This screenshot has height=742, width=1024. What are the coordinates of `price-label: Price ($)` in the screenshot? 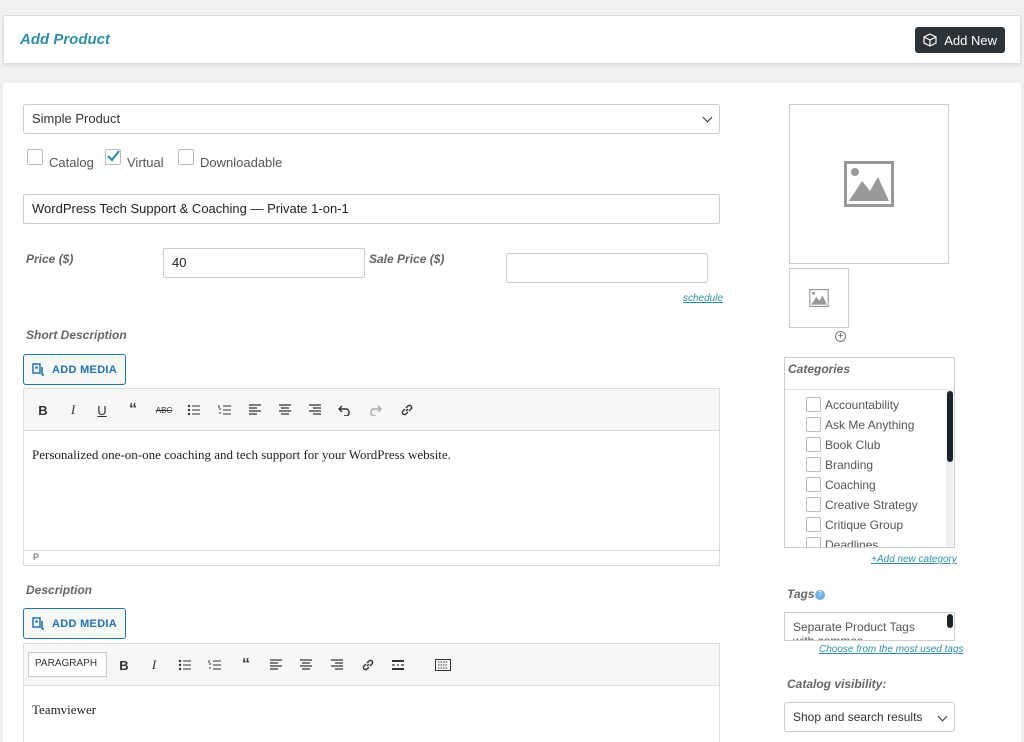 It's located at (50, 259).